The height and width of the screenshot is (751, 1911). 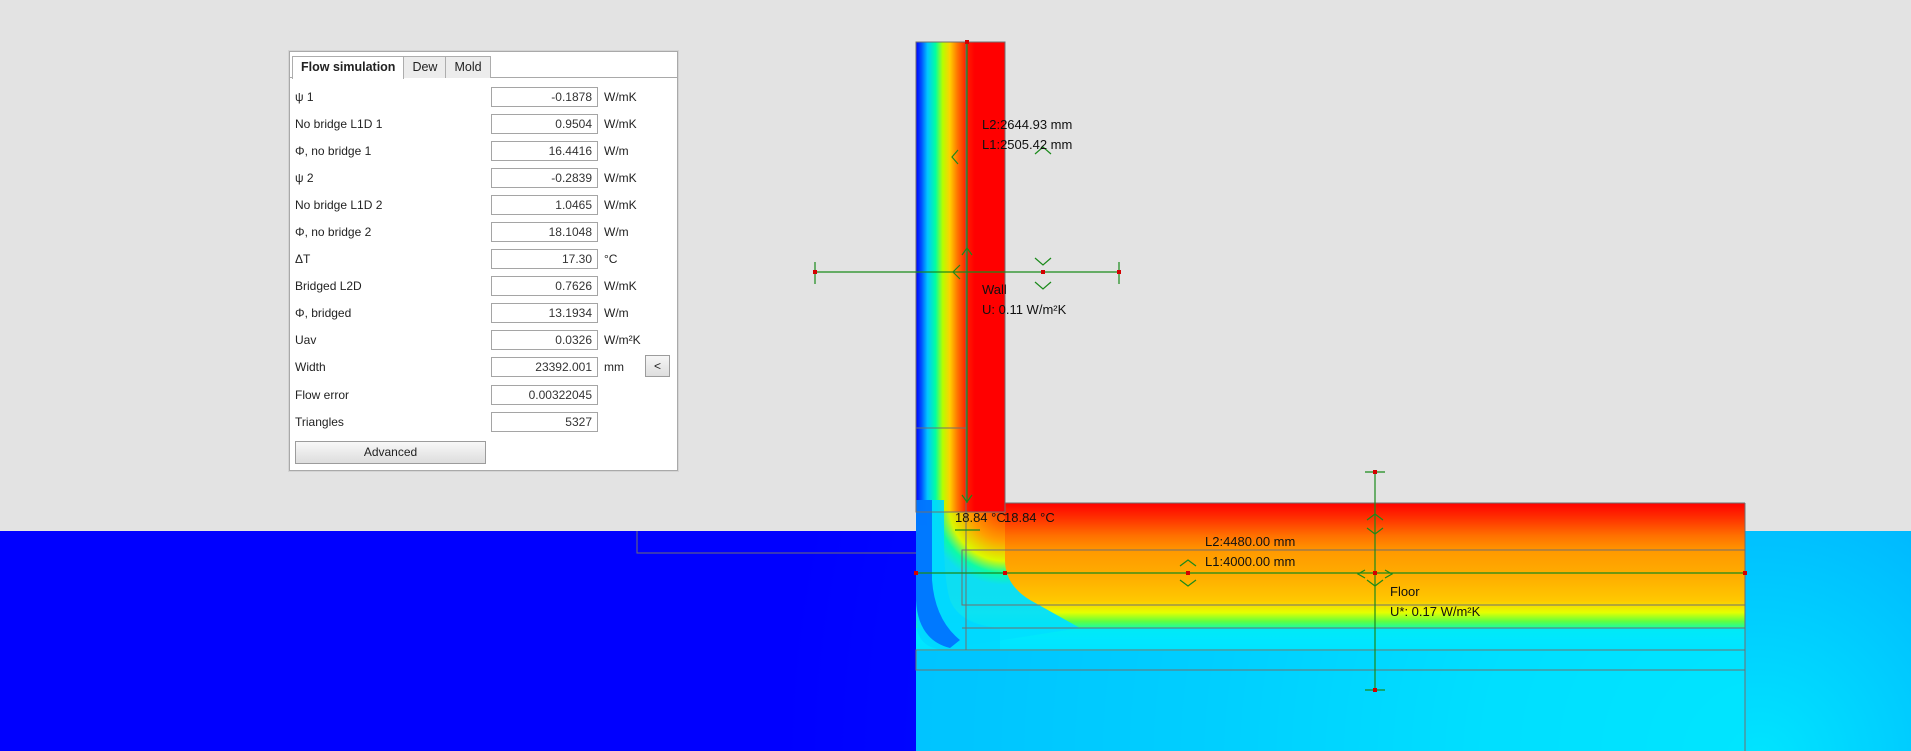 I want to click on row-bridged-l2d: Bridged L2D 0.7626 W/mK, so click(x=483, y=287).